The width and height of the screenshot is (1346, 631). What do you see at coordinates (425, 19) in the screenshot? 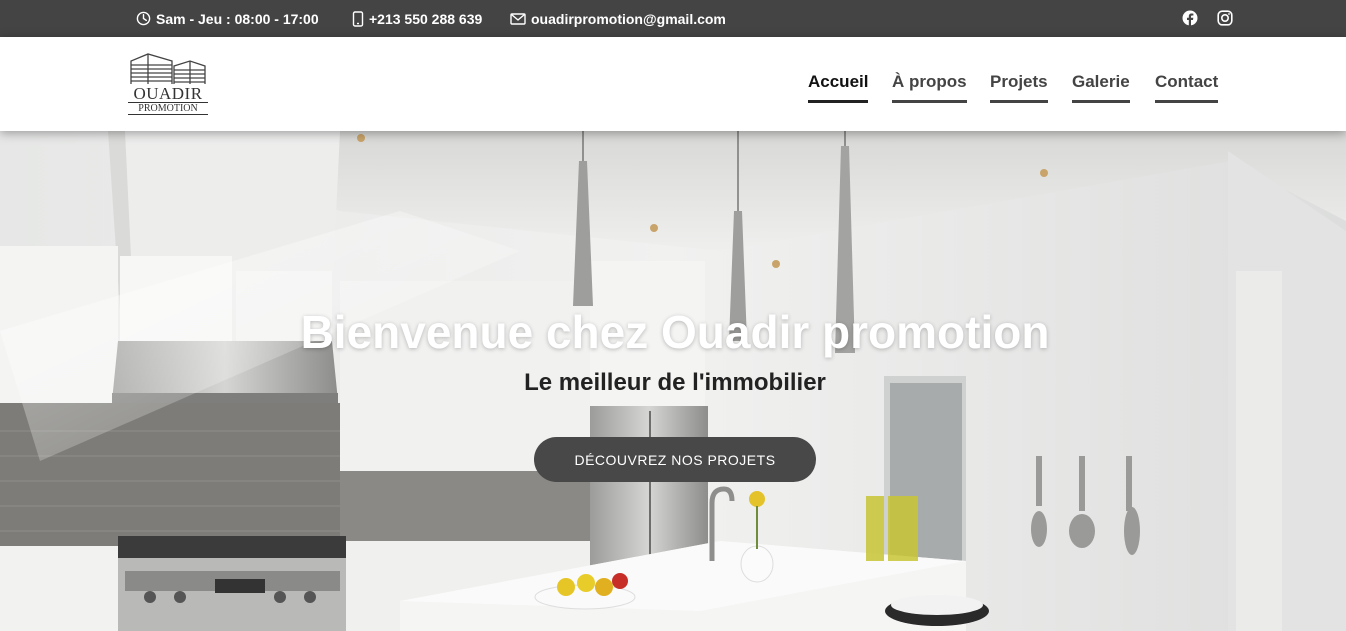
I see `phone-text: +213 550 288 639` at bounding box center [425, 19].